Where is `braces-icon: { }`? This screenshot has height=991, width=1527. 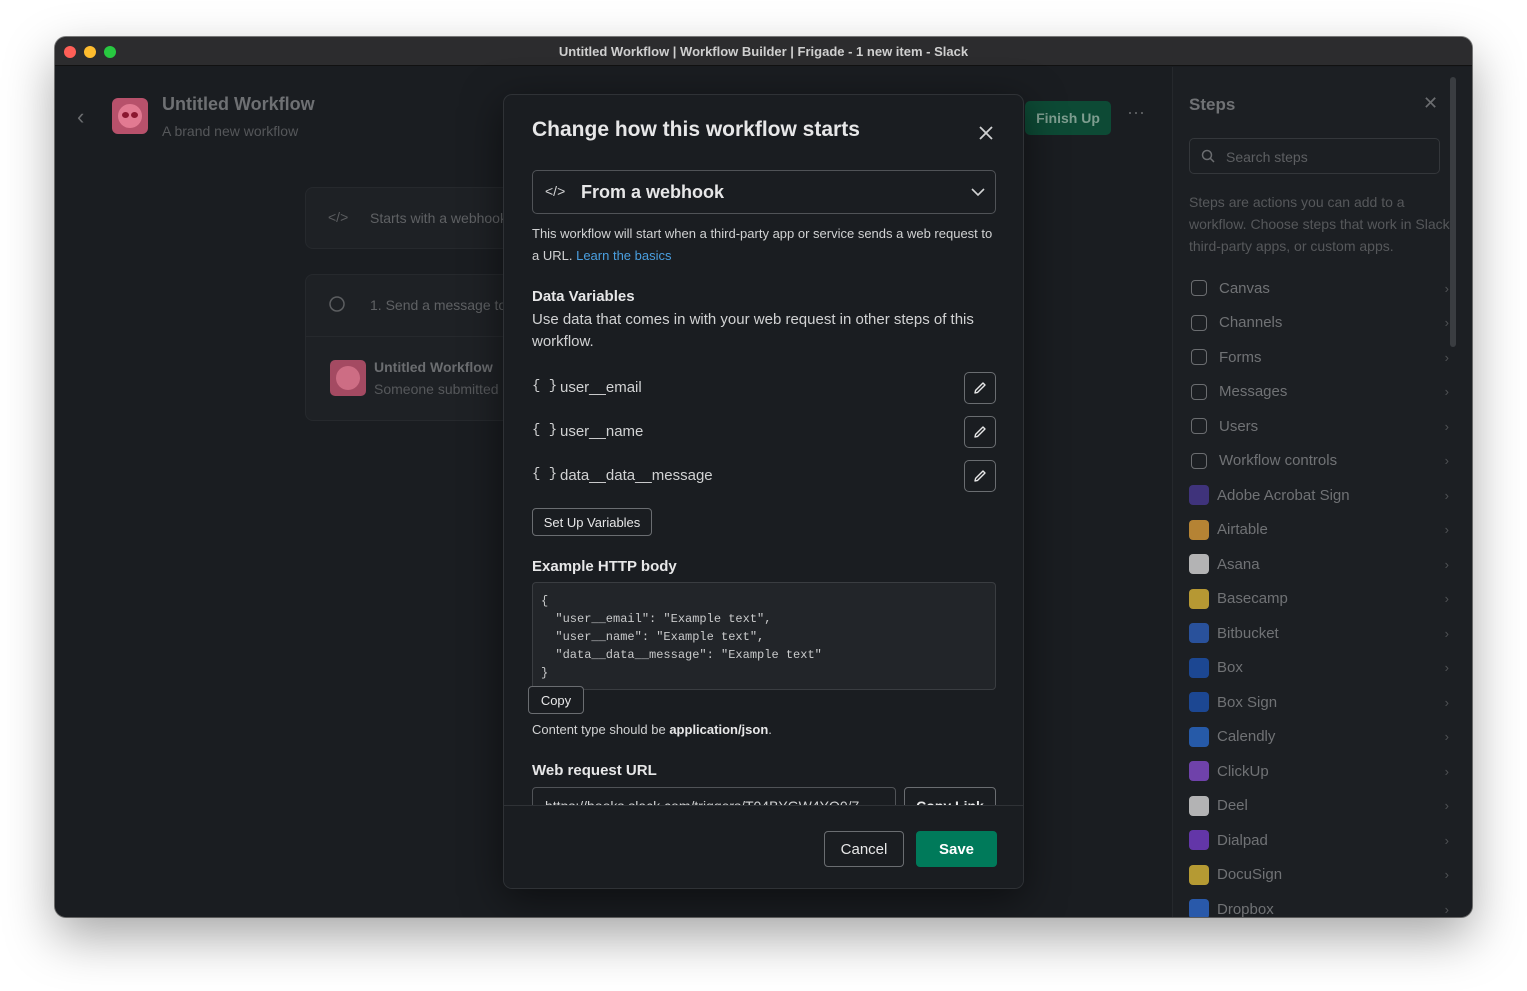 braces-icon: { } is located at coordinates (545, 430).